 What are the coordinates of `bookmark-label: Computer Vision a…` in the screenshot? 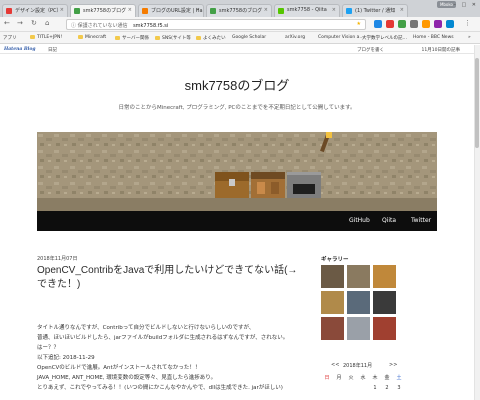 It's located at (341, 37).